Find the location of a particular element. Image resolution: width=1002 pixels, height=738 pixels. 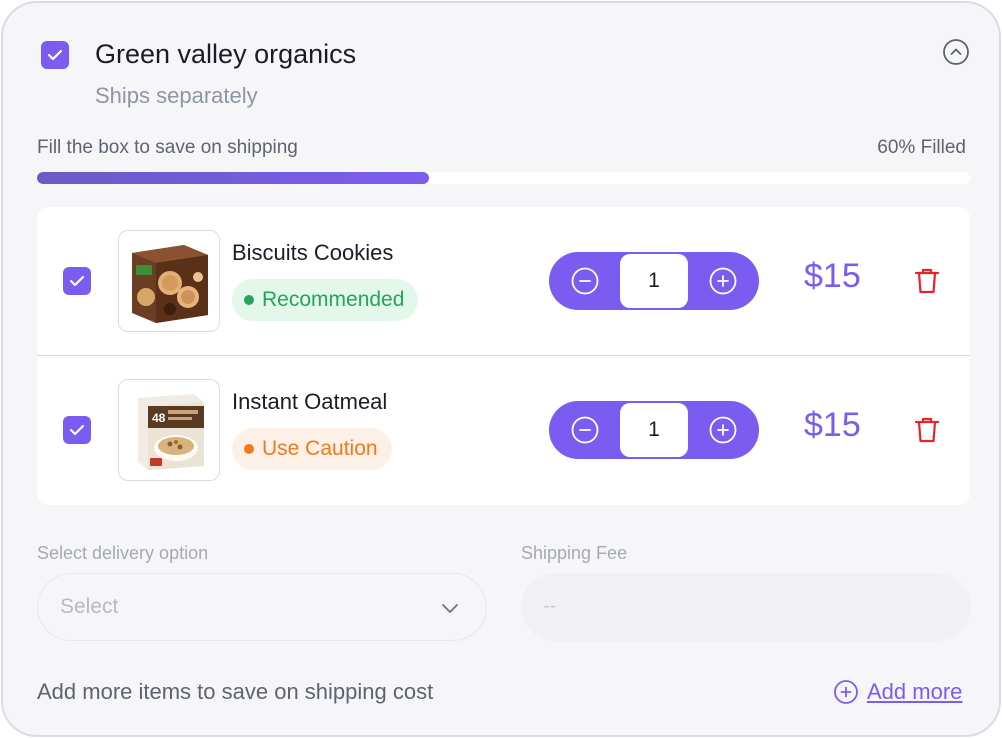

product-image is located at coordinates (169, 281).